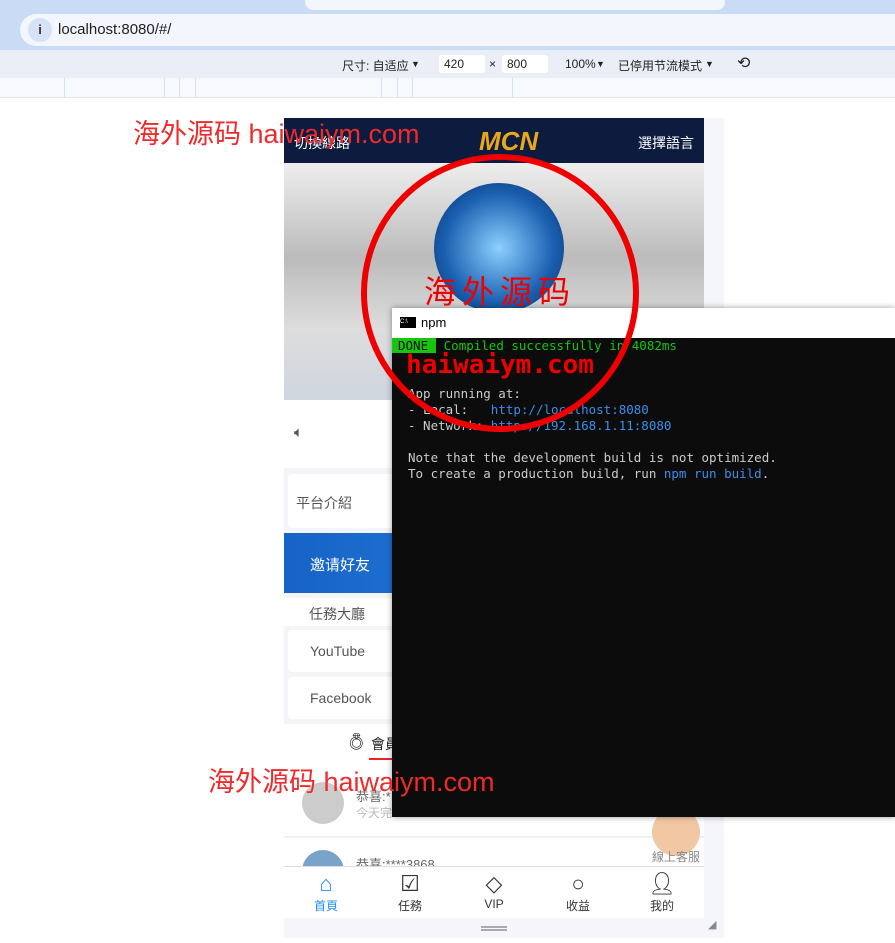 The width and height of the screenshot is (895, 943). Describe the element at coordinates (712, 924) in the screenshot. I see `resize-handle-icon: ◢` at that location.